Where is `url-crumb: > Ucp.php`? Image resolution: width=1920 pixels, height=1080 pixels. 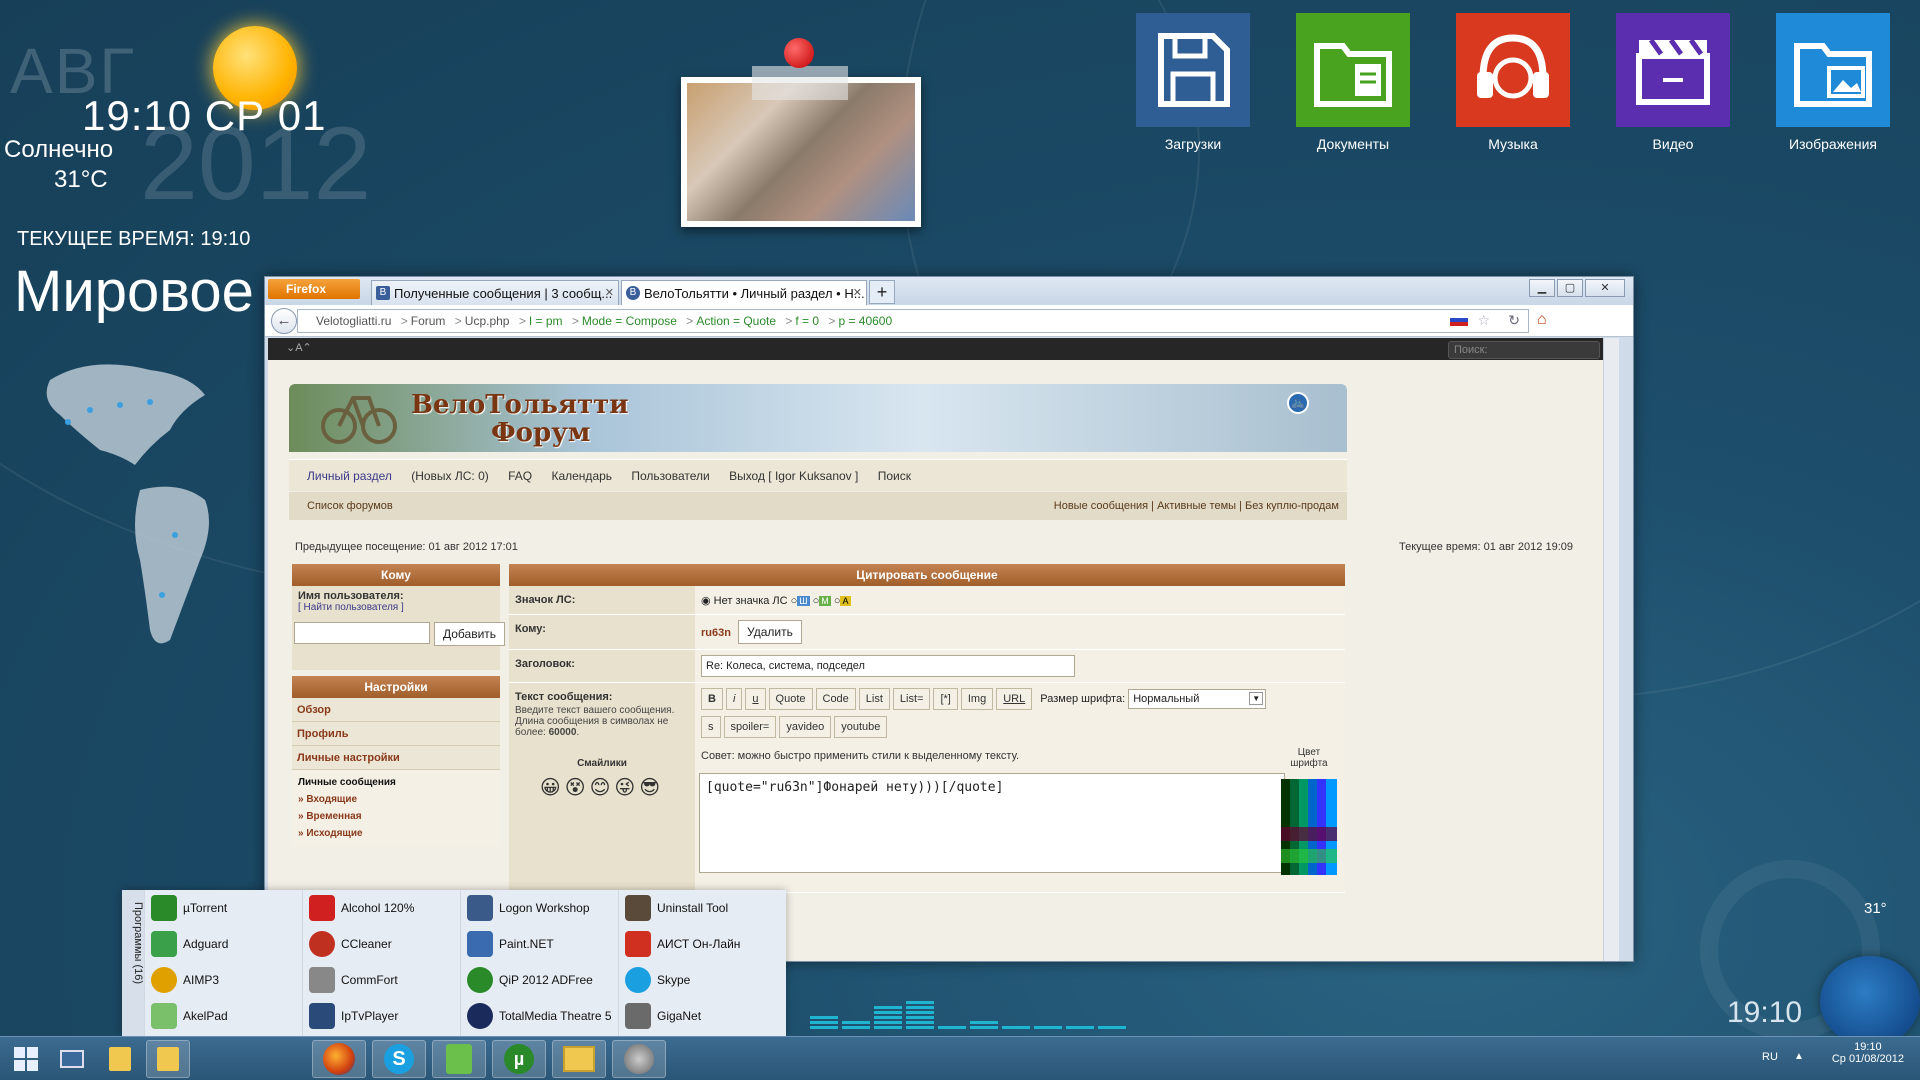 url-crumb: > Ucp.php is located at coordinates (482, 321).